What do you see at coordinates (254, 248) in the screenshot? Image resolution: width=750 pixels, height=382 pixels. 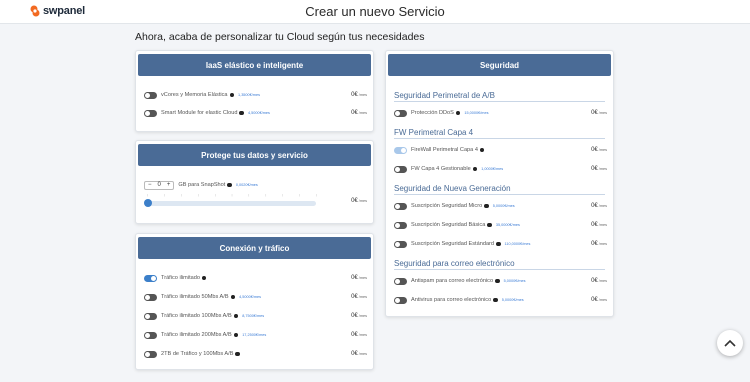 I see `connection-card-title: Conexión y tráfico` at bounding box center [254, 248].